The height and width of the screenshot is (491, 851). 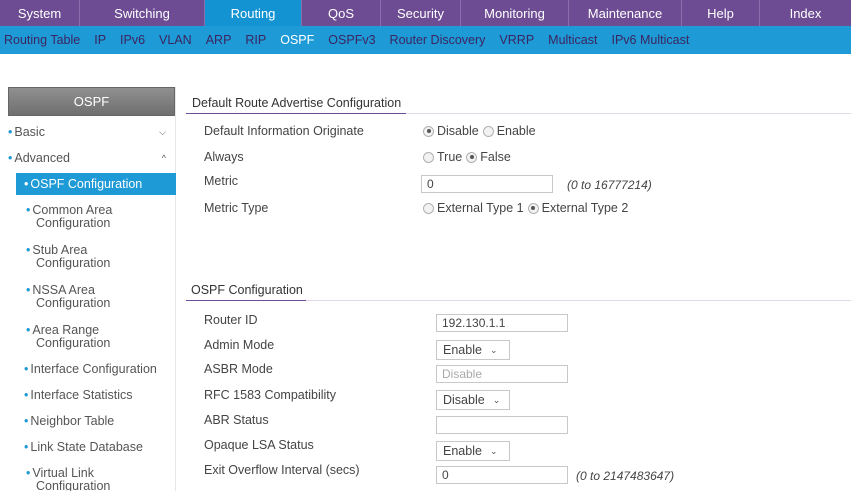 I want to click on opaque-lsa-label: Opaque LSA Status, so click(x=259, y=445).